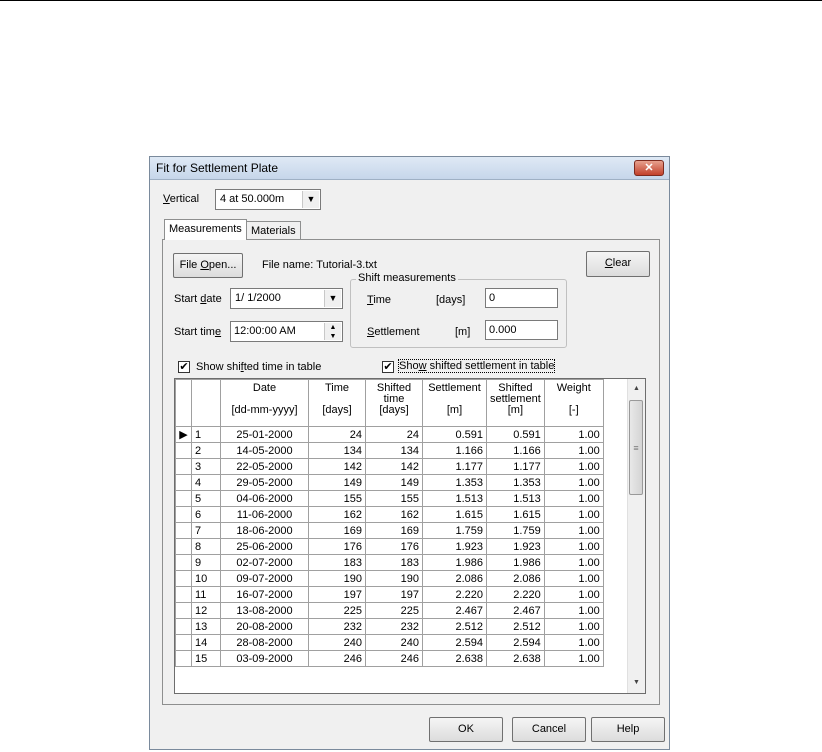 The image size is (822, 752). What do you see at coordinates (515, 642) in the screenshot?
I see `cell-shifted-settlement: 2.594` at bounding box center [515, 642].